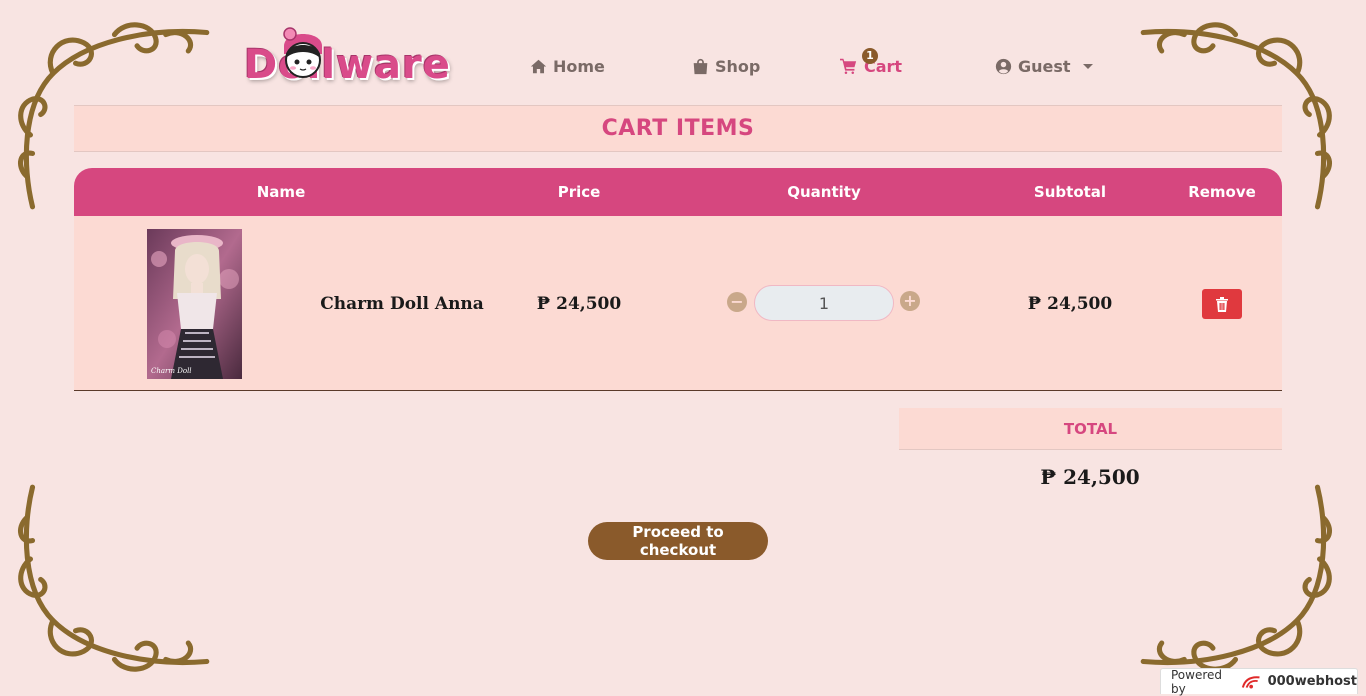  I want to click on user-dropdown-label: Guest, so click(1044, 66).